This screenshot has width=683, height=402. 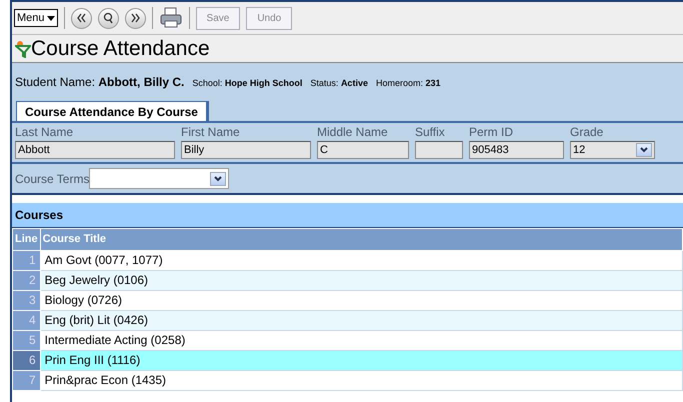 What do you see at coordinates (363, 150) in the screenshot?
I see `text-field: C` at bounding box center [363, 150].